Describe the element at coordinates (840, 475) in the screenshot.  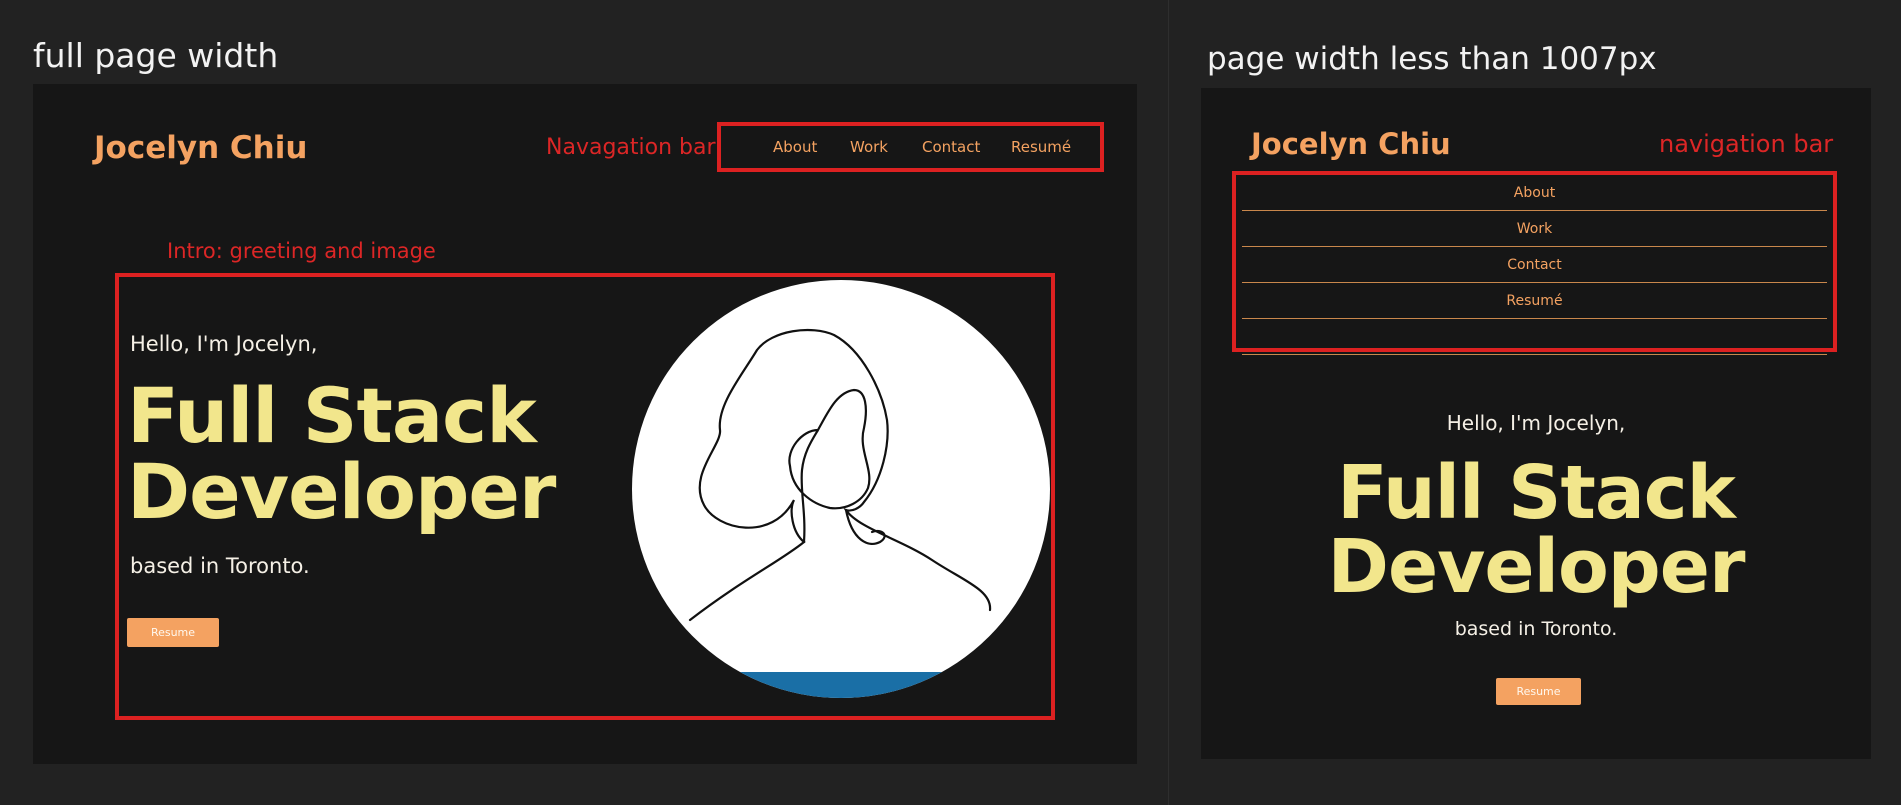
I see `line-portrait-icon` at that location.